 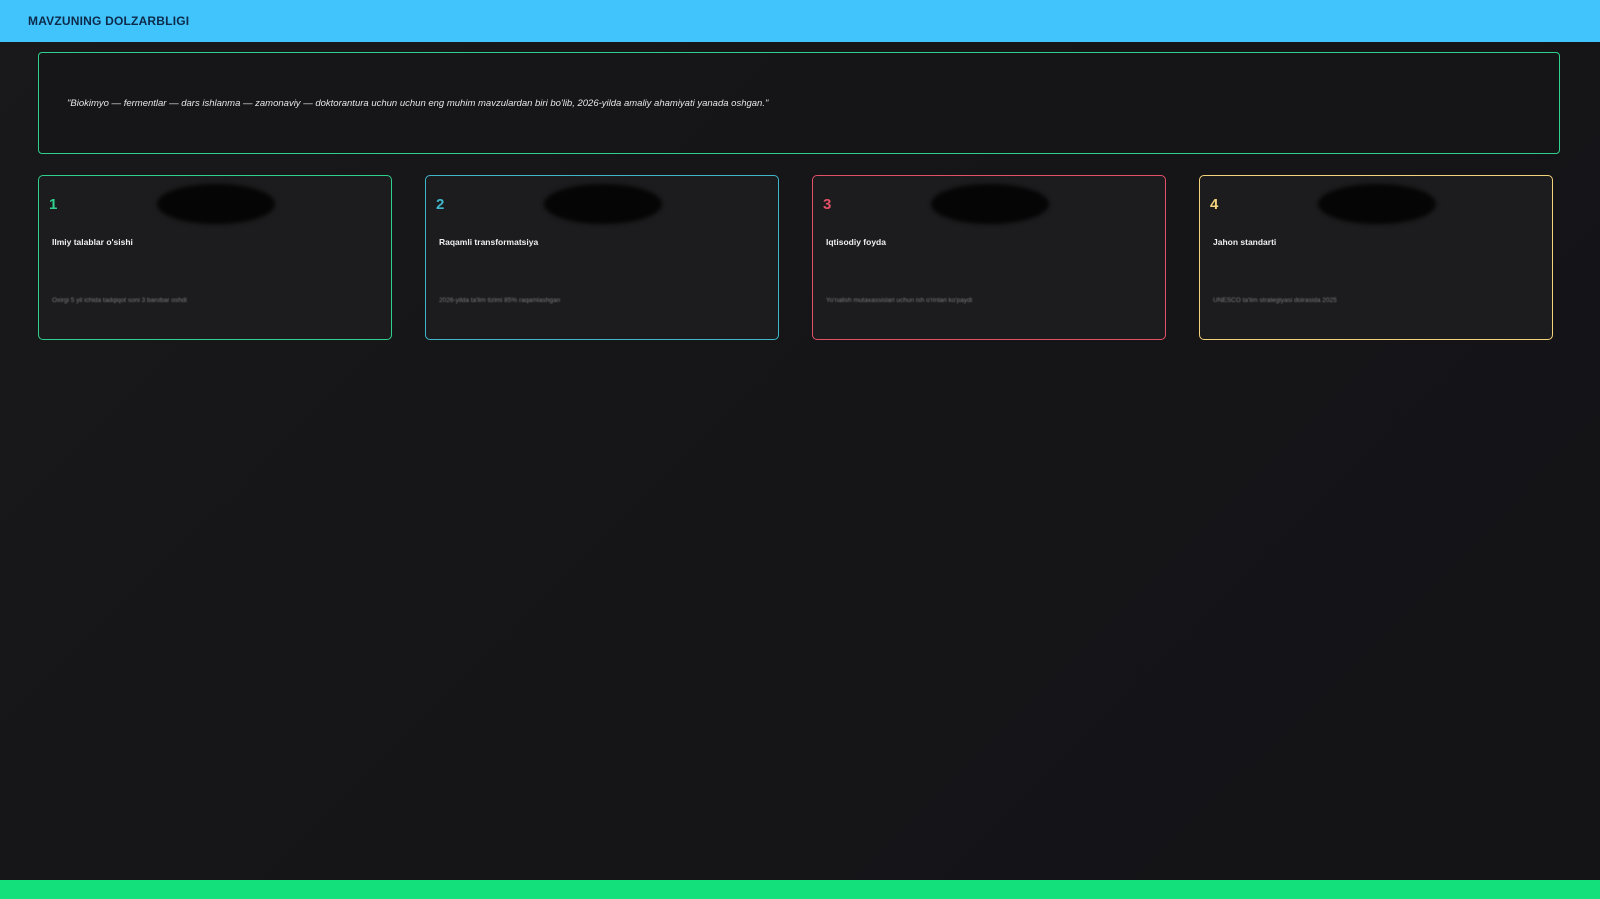 What do you see at coordinates (827, 204) in the screenshot?
I see `card-number: 3` at bounding box center [827, 204].